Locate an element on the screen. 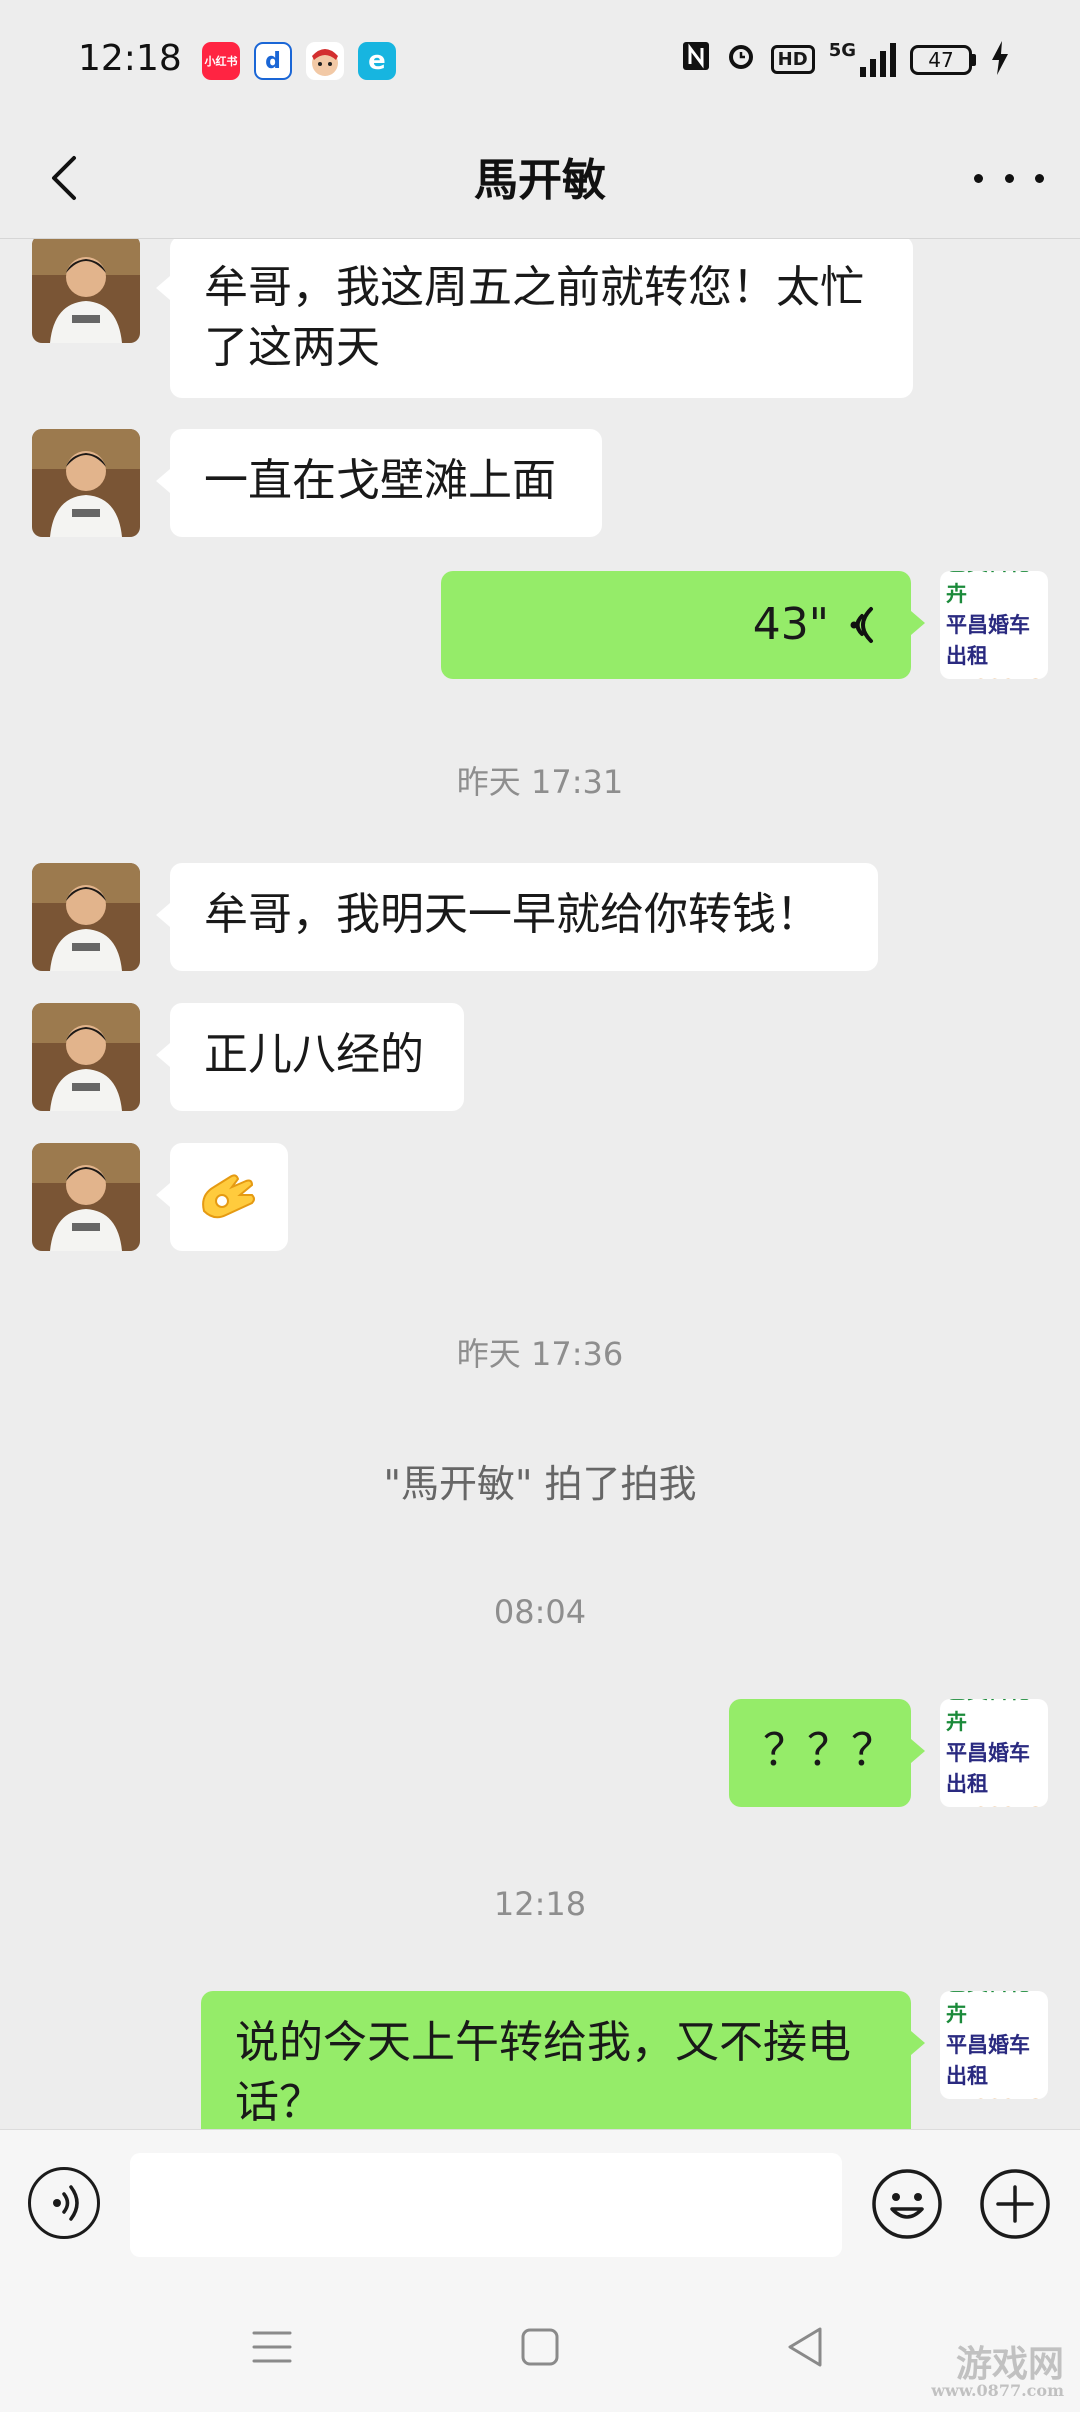 This screenshot has height=2412, width=1080. message-row: ？？？ 巴灵台花卉 平昌婚车出租 15882735224 is located at coordinates (540, 1754).